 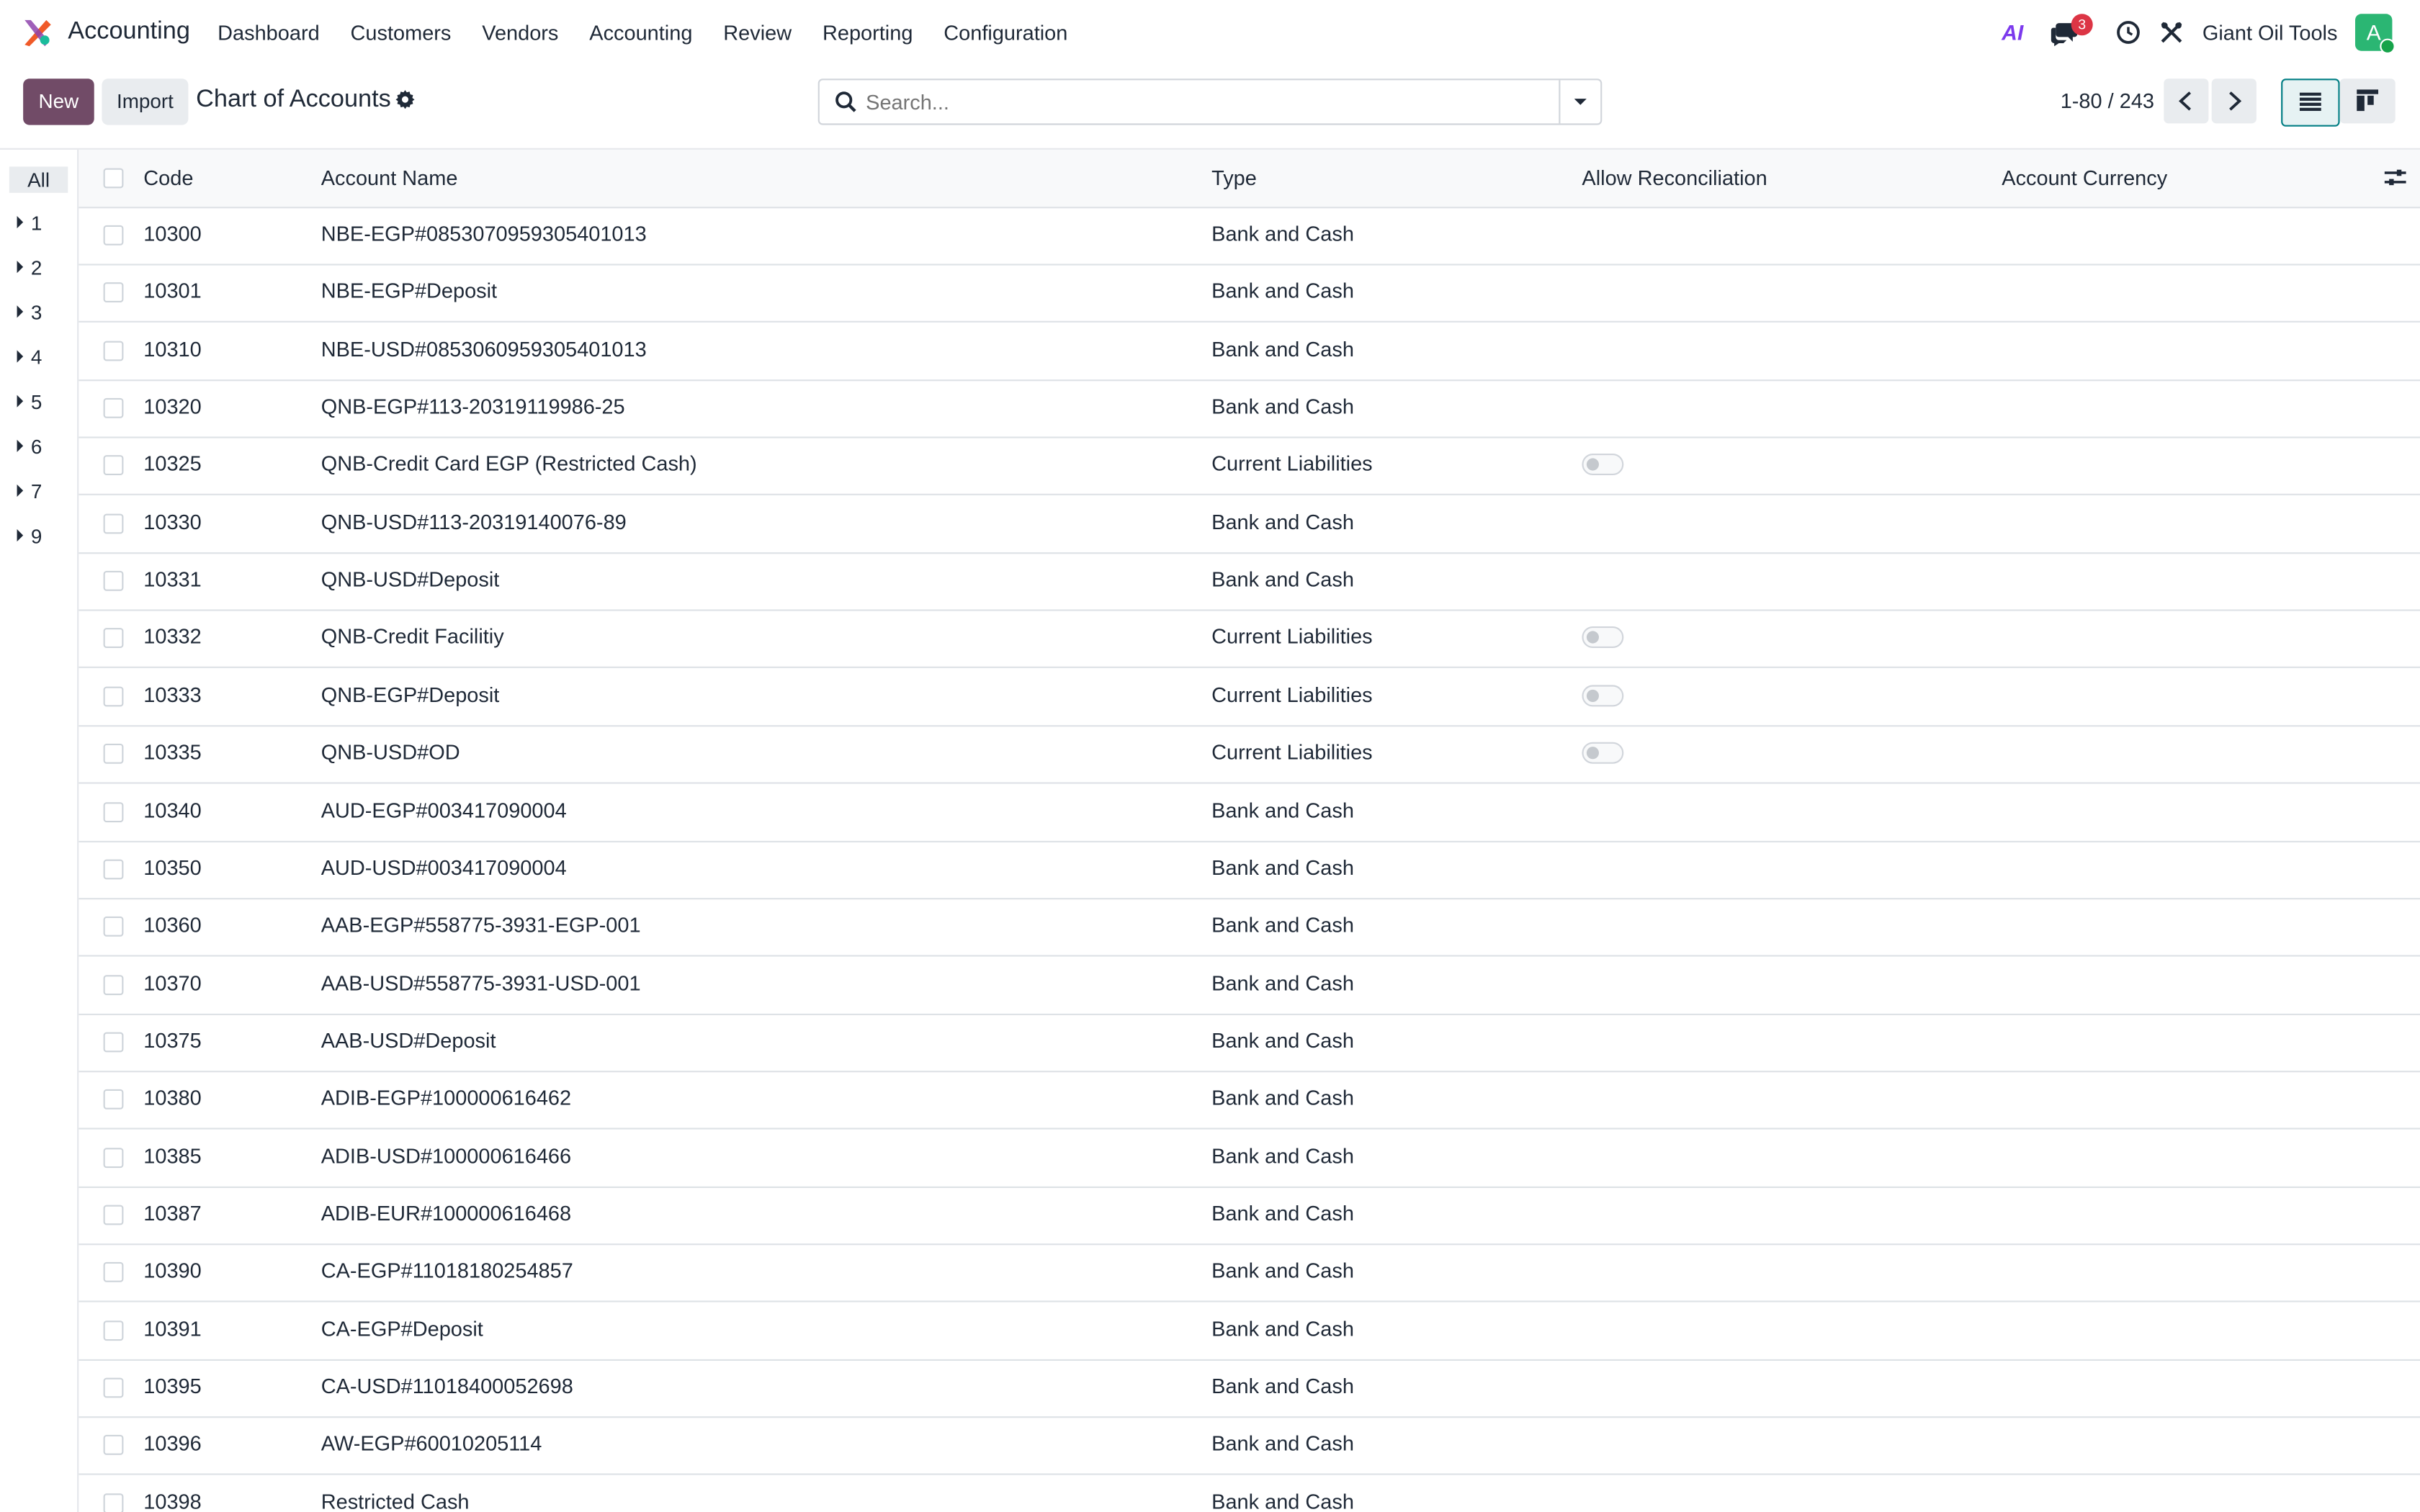 I want to click on column-header-type: Type, so click(x=1234, y=177).